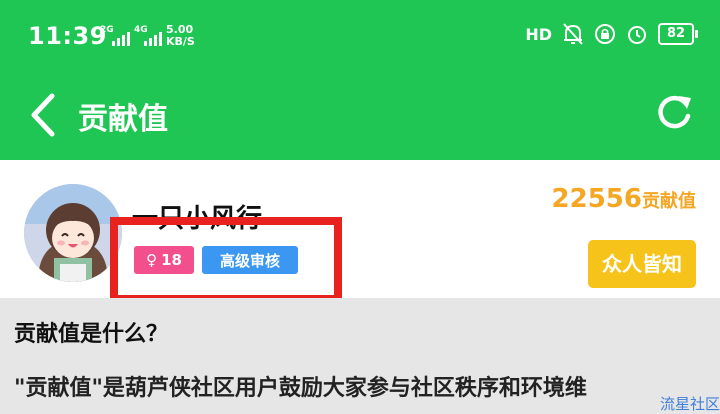 Image resolution: width=720 pixels, height=414 pixels. Describe the element at coordinates (67, 36) in the screenshot. I see `status-time: 11:39` at that location.